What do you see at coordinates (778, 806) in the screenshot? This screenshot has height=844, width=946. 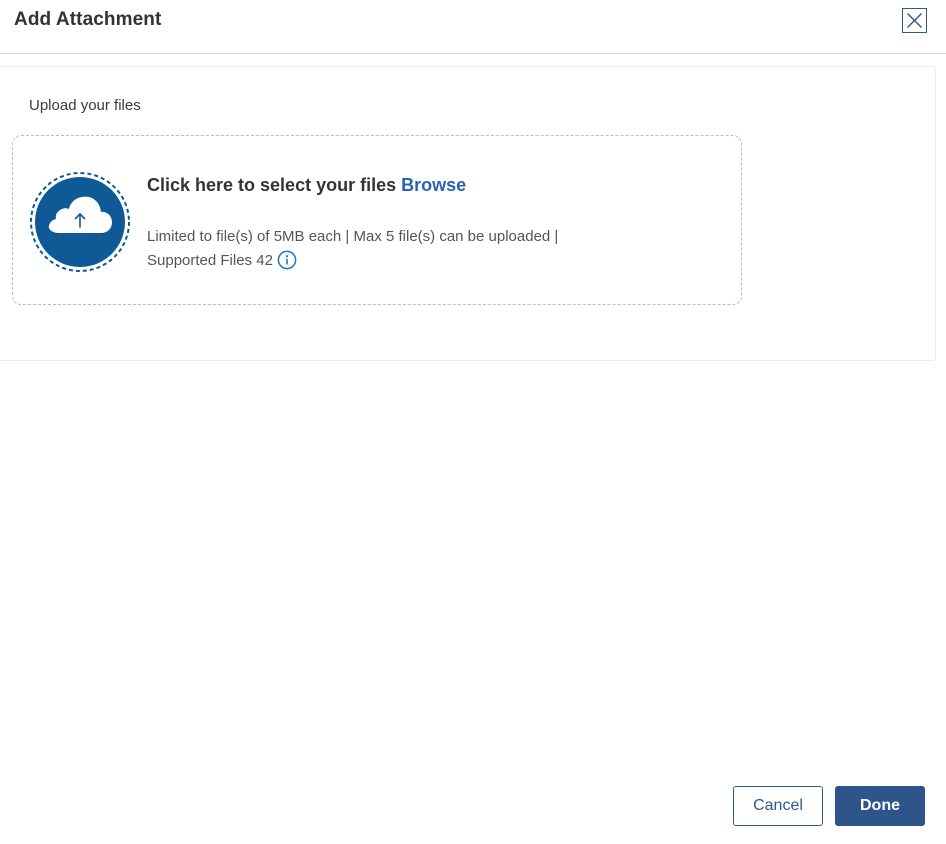 I see `cancel-button: Cancel` at bounding box center [778, 806].